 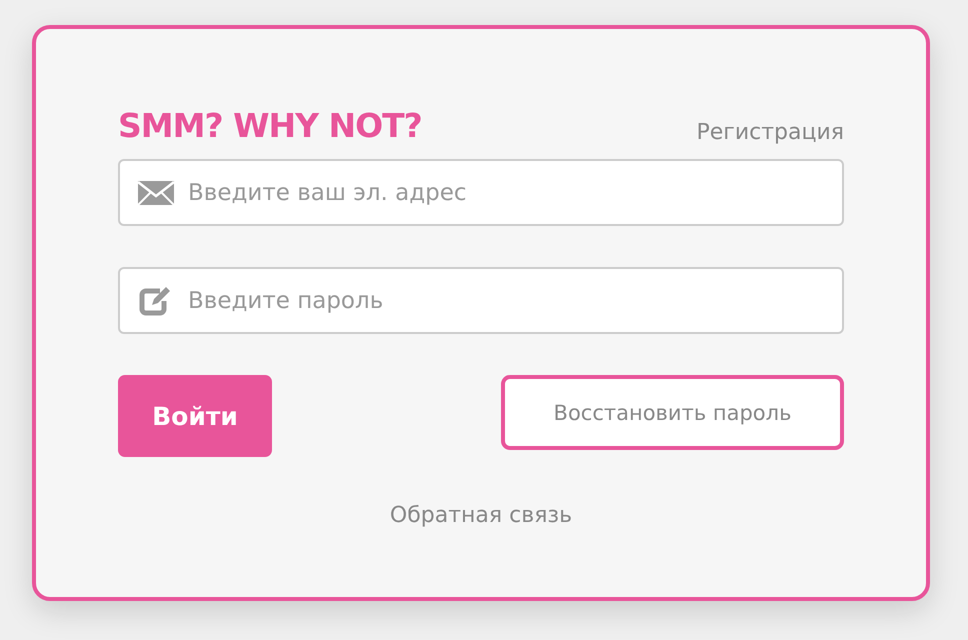 I want to click on email-field: Введите ваш эл. адрес, so click(x=481, y=192).